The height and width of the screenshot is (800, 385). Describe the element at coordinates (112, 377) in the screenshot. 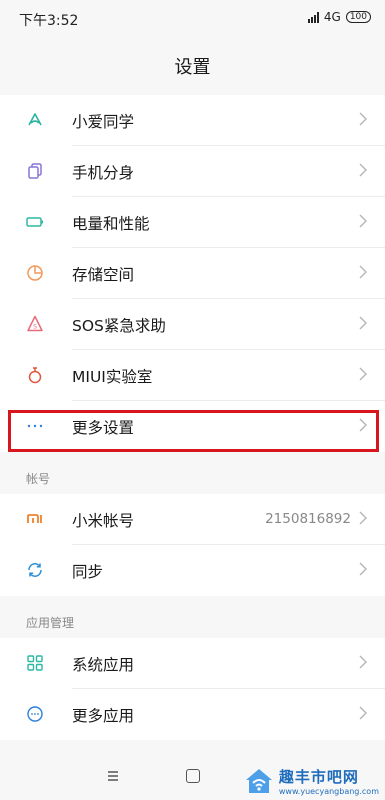

I see `item-label: MIUI实验室` at that location.